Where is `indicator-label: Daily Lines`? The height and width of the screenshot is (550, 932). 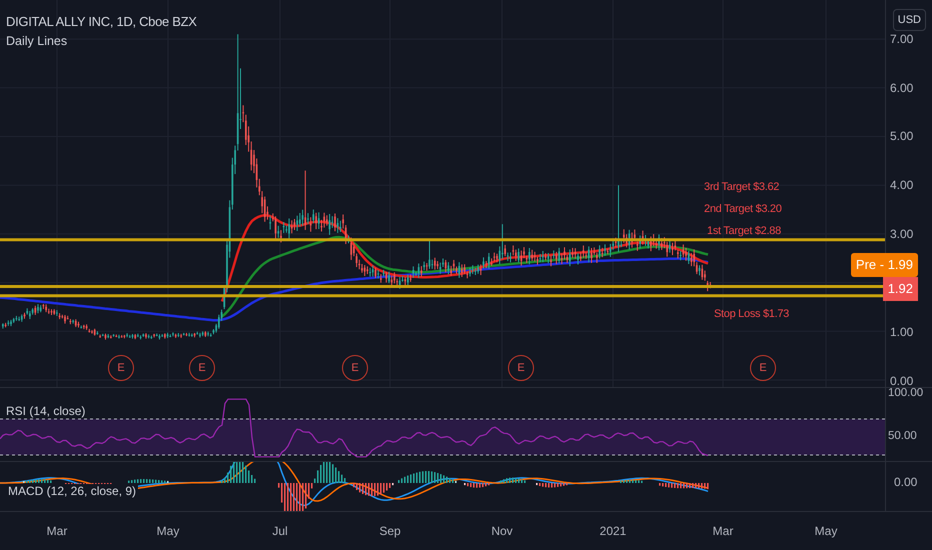 indicator-label: Daily Lines is located at coordinates (37, 41).